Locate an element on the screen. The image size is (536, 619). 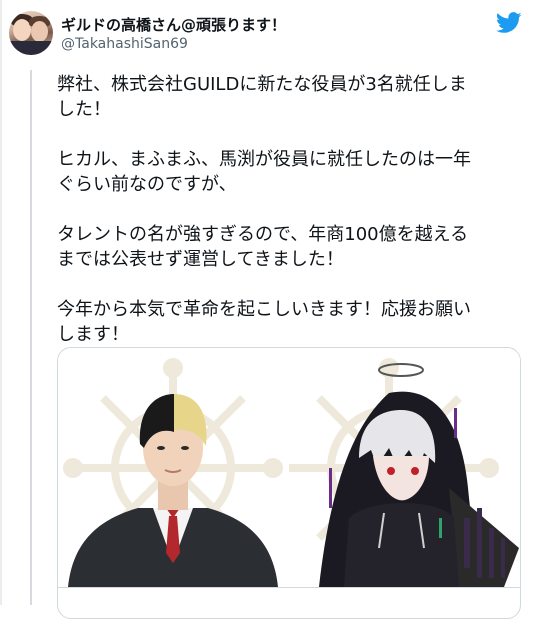
thread-line is located at coordinates (31, 337).